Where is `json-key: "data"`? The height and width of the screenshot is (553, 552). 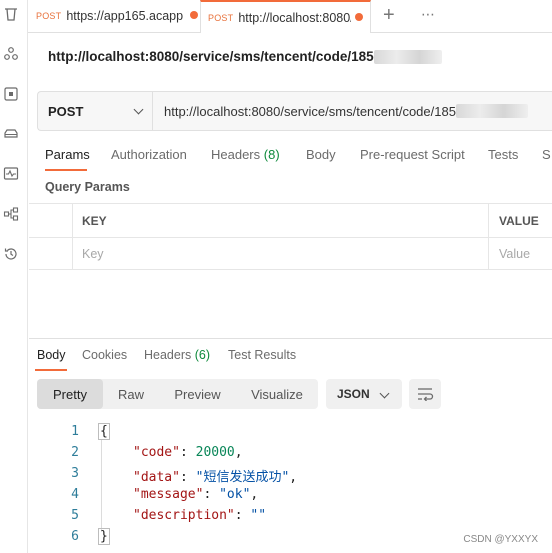 json-key: "data" is located at coordinates (156, 477).